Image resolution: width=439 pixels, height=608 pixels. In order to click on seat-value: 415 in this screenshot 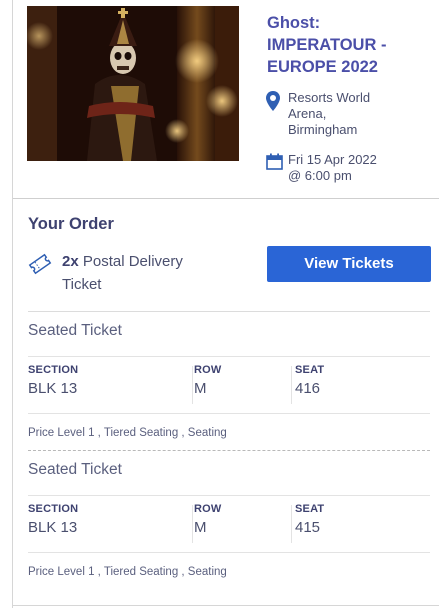, I will do `click(308, 527)`.